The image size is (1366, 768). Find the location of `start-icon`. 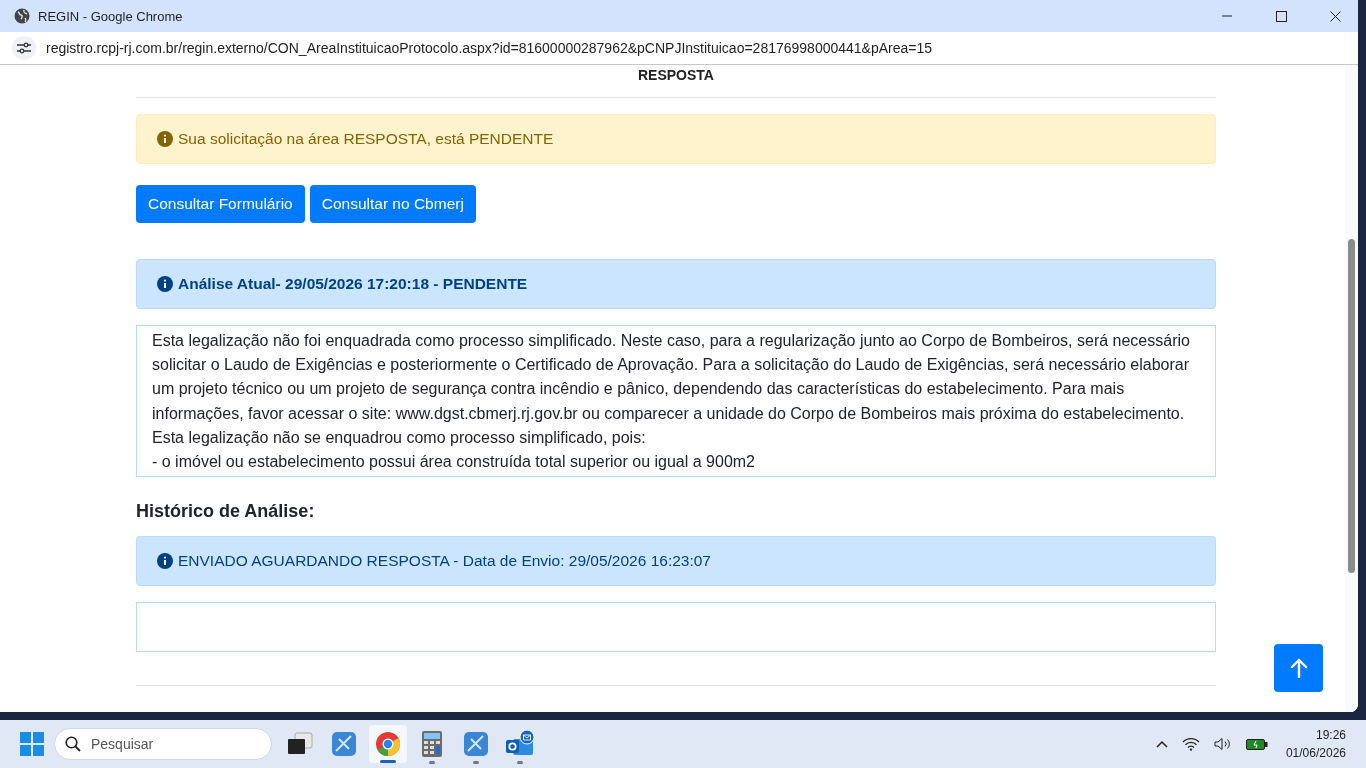

start-icon is located at coordinates (32, 744).